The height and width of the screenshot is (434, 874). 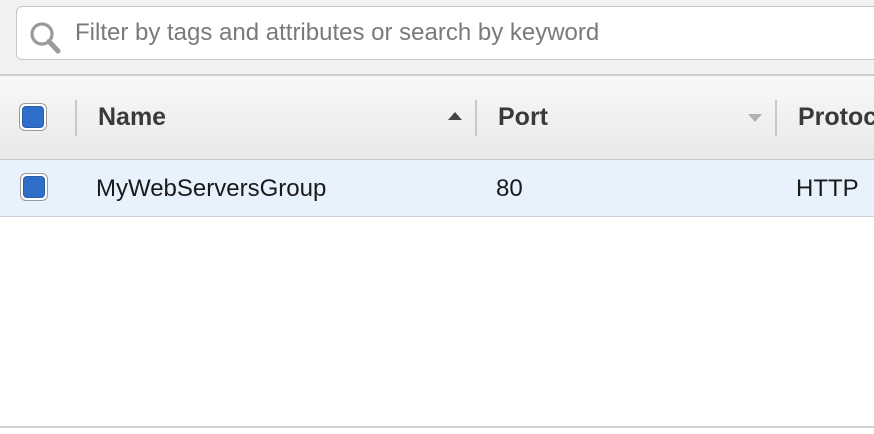 What do you see at coordinates (509, 188) in the screenshot?
I see `cell-port: 80` at bounding box center [509, 188].